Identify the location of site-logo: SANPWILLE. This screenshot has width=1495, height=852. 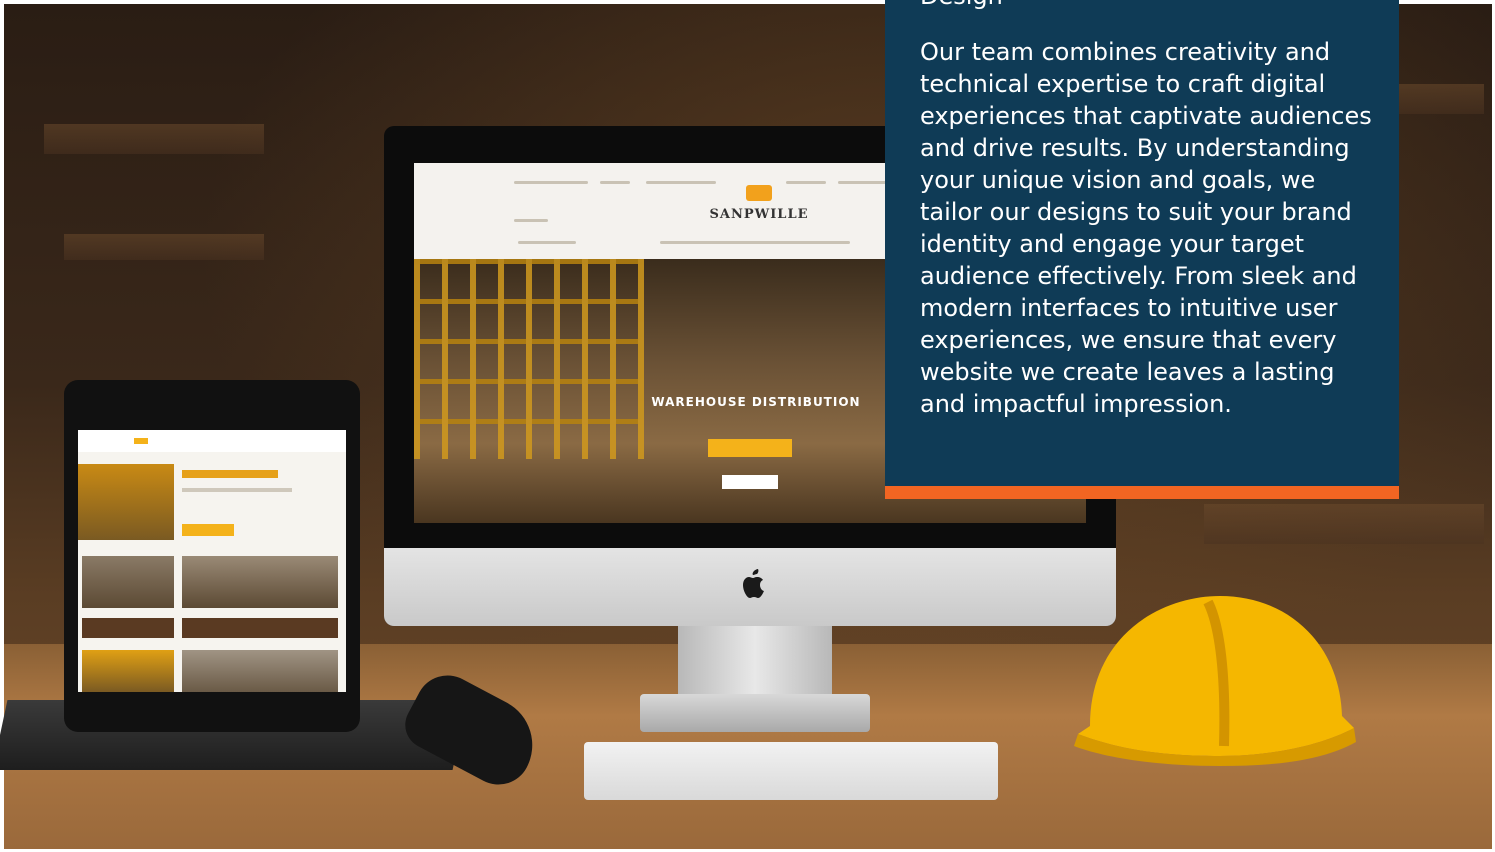
(759, 214).